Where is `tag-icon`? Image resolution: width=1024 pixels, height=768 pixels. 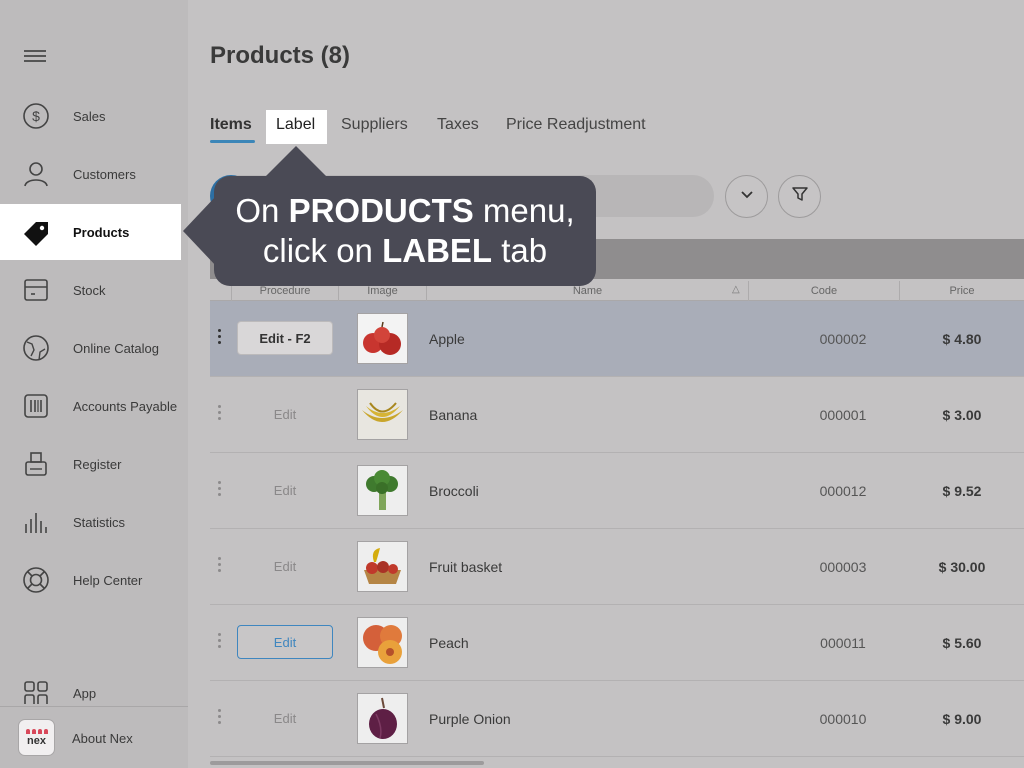
tag-icon is located at coordinates (36, 232).